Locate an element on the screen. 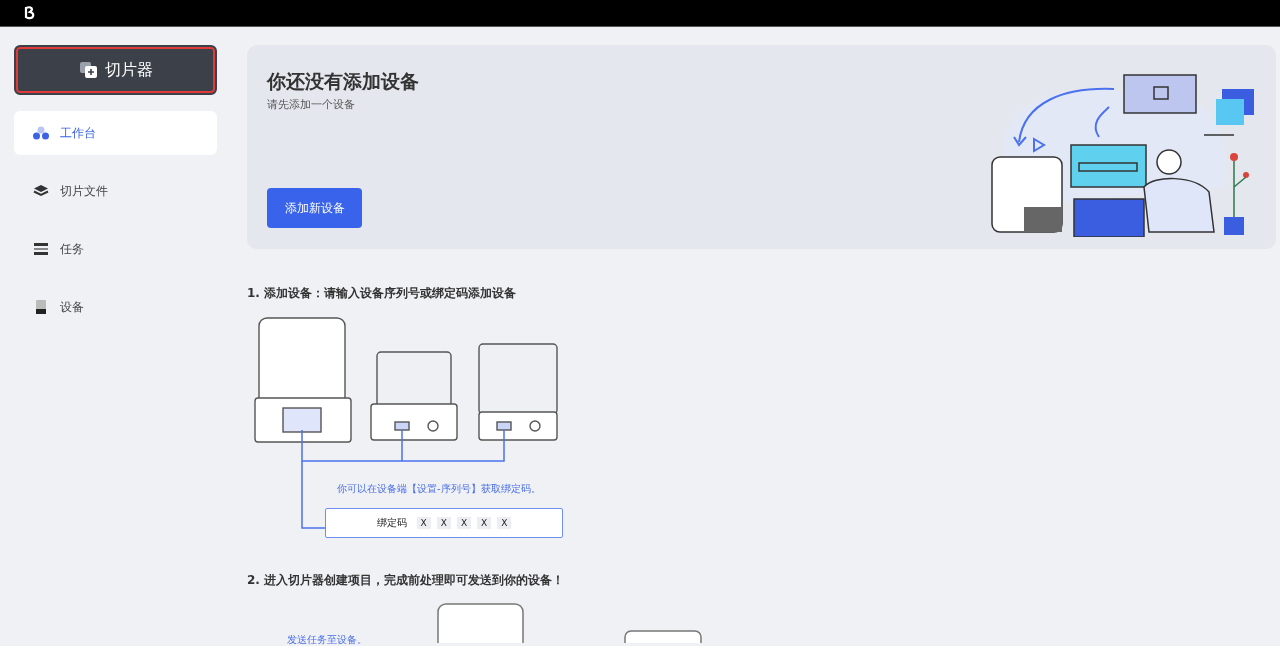  add-file-icon is located at coordinates (88, 70).